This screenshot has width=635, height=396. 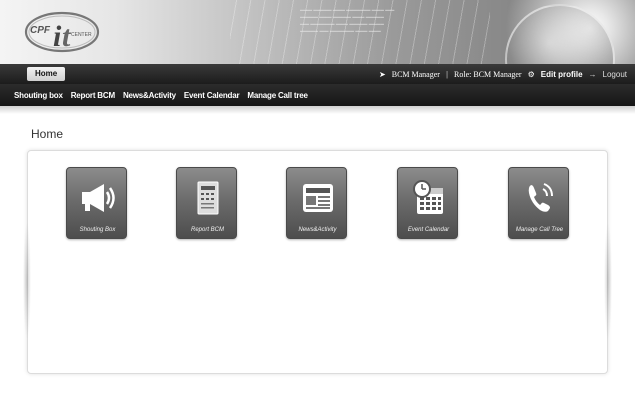 What do you see at coordinates (38, 95) in the screenshot?
I see `menu-item-shouting-box: Shouting box` at bounding box center [38, 95].